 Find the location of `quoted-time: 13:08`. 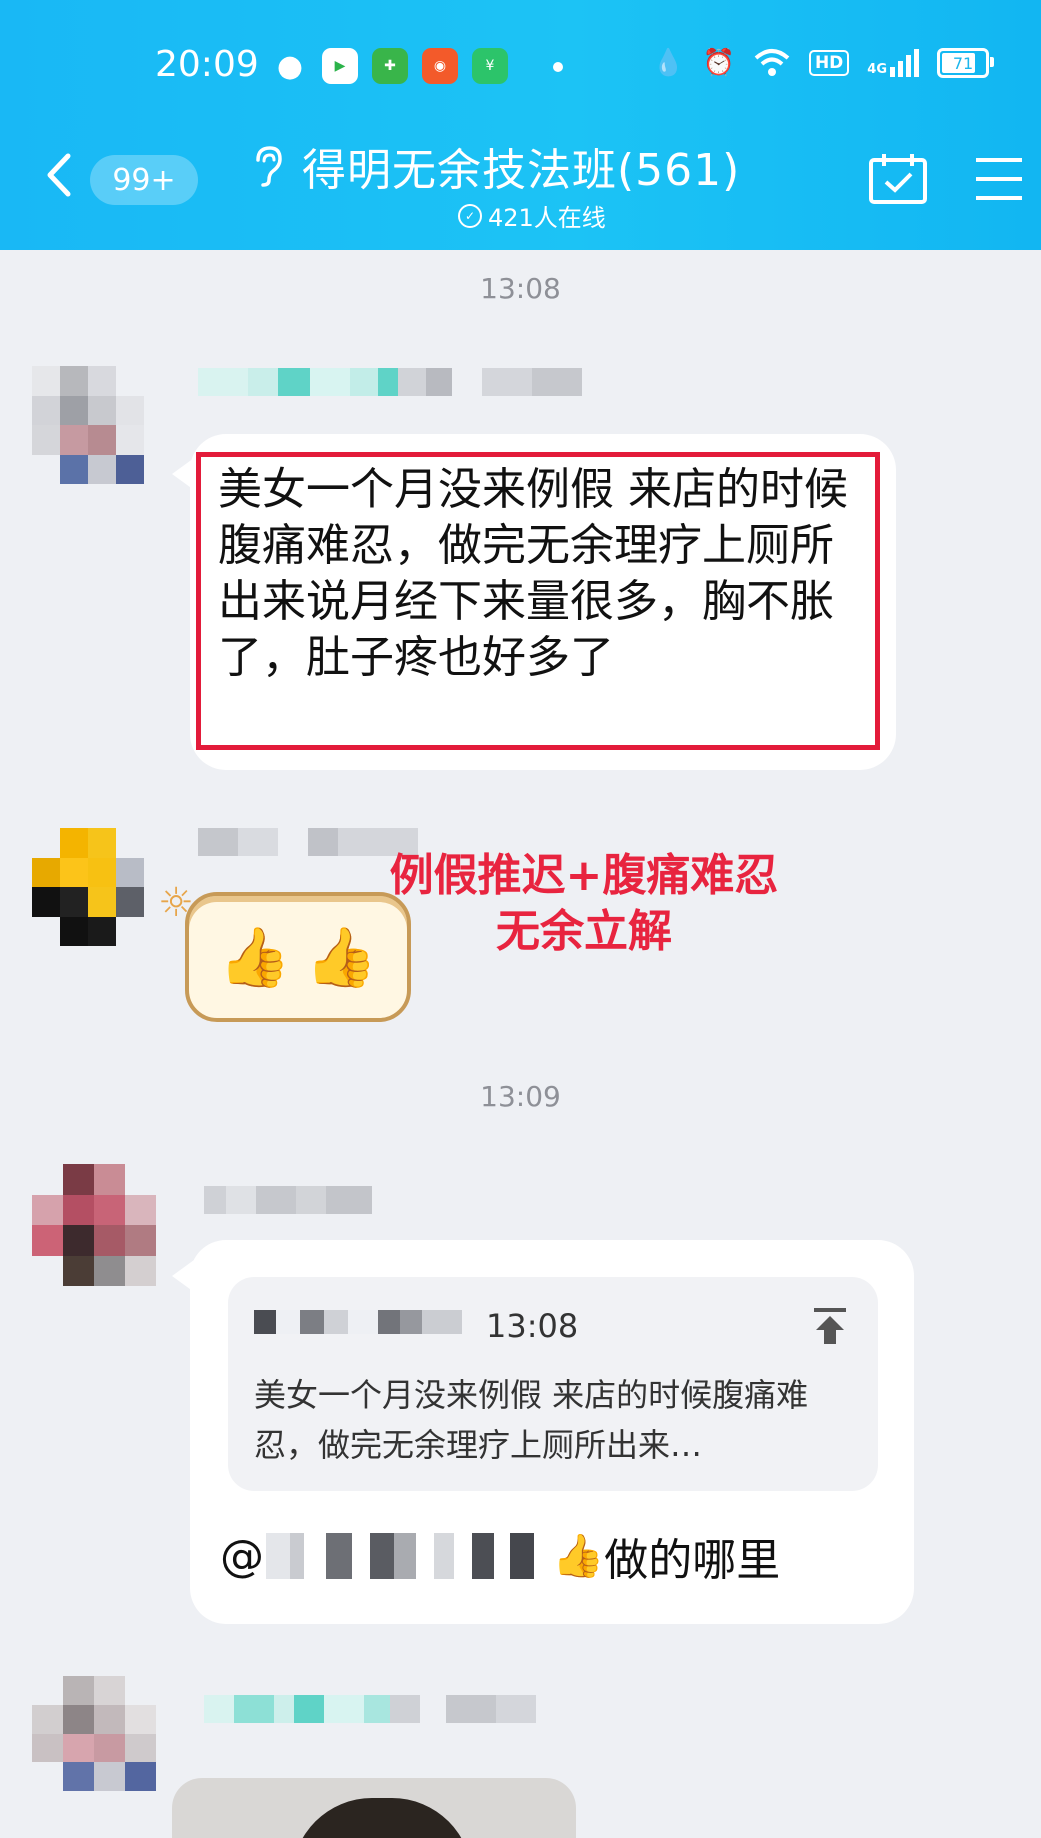

quoted-time: 13:08 is located at coordinates (532, 1326).